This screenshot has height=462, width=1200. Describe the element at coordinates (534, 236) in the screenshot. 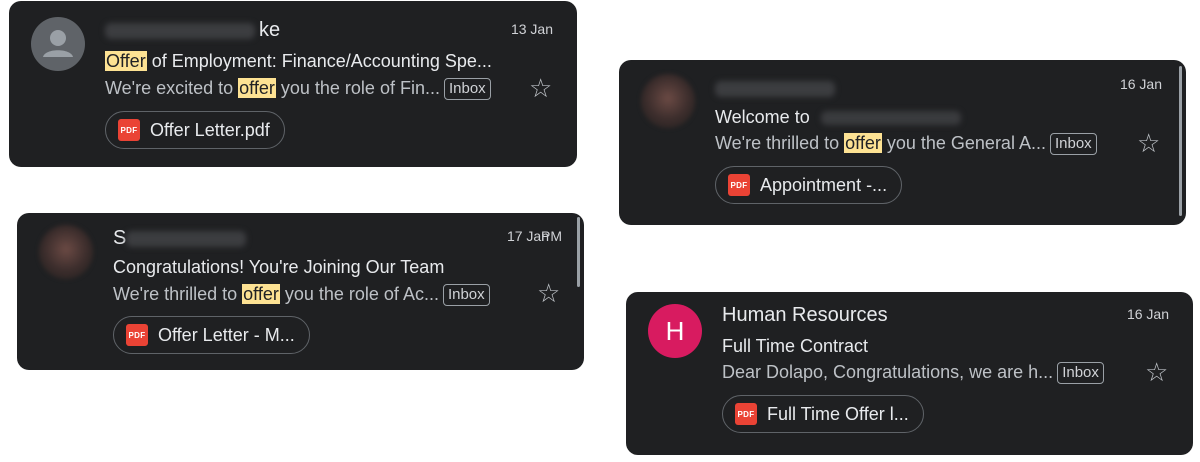

I see `email-date: 17 JanPM` at that location.